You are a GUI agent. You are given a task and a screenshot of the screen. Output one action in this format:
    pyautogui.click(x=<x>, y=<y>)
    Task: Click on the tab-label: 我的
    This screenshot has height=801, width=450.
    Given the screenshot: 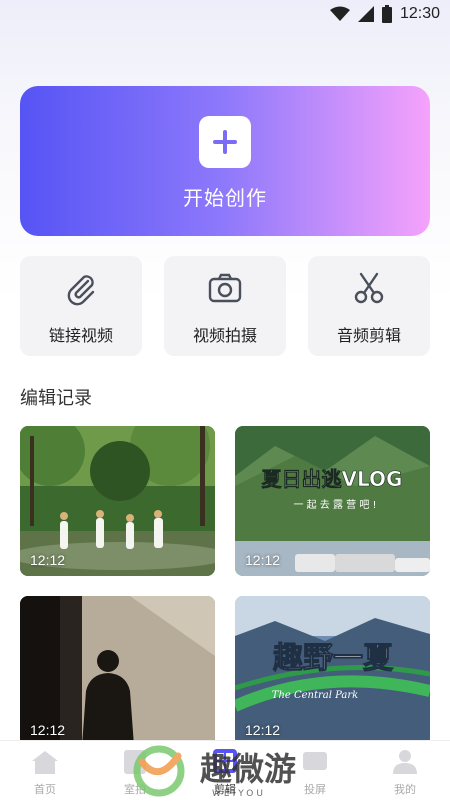 What is the action you would take?
    pyautogui.click(x=405, y=789)
    